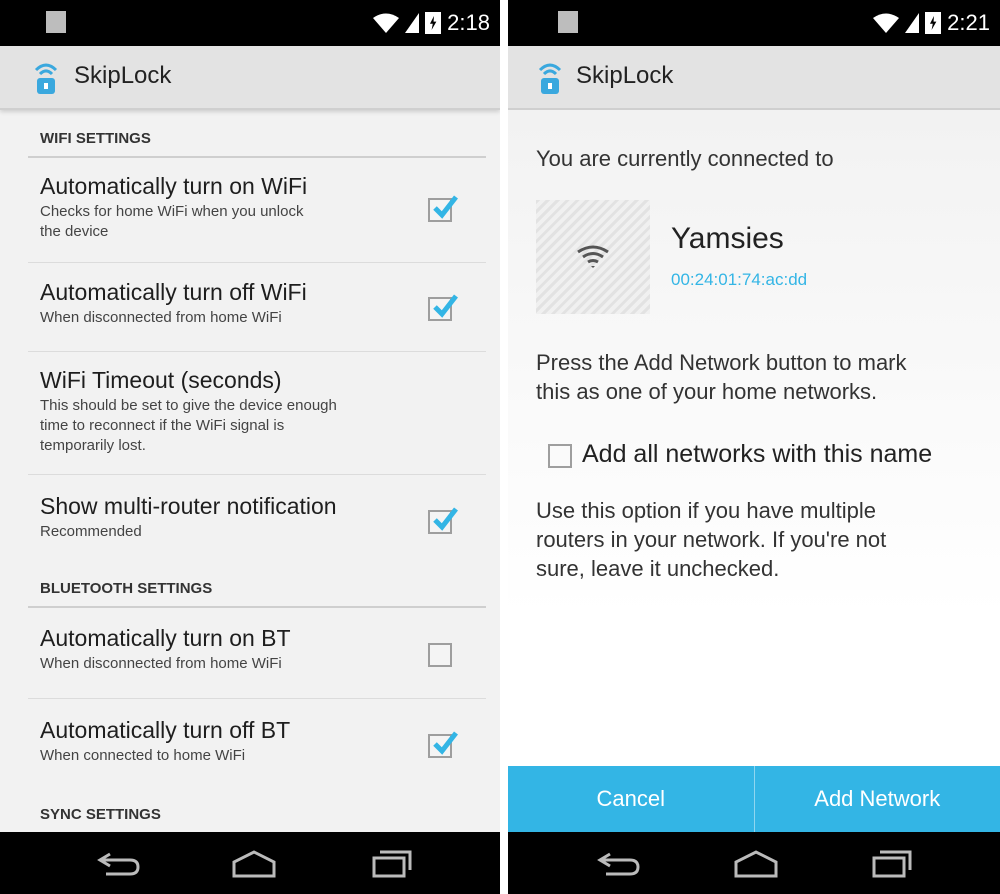 The height and width of the screenshot is (894, 1000). I want to click on section-header-wifi: WIFI SETTINGS, so click(95, 138).